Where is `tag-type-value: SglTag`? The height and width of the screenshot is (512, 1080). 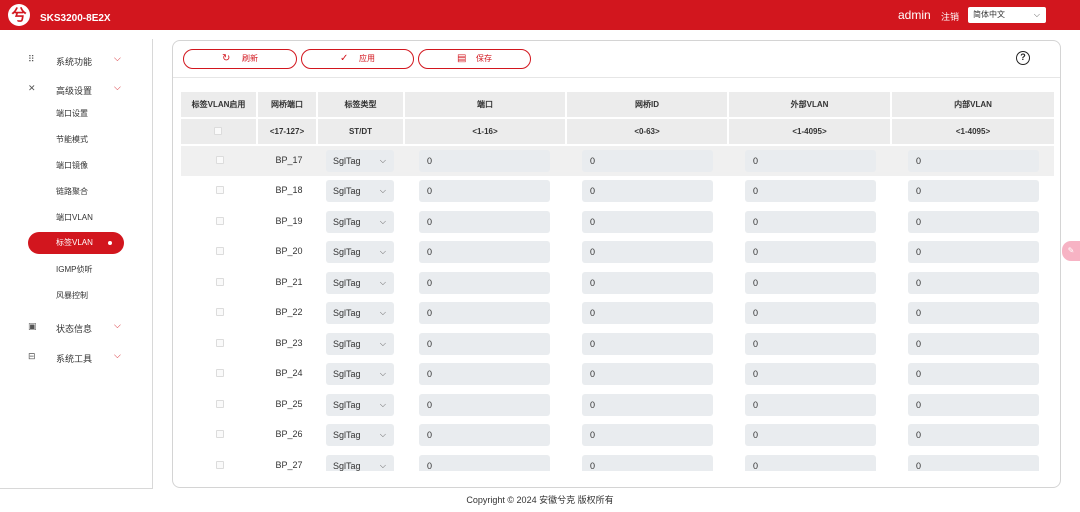
tag-type-value: SglTag is located at coordinates (347, 374).